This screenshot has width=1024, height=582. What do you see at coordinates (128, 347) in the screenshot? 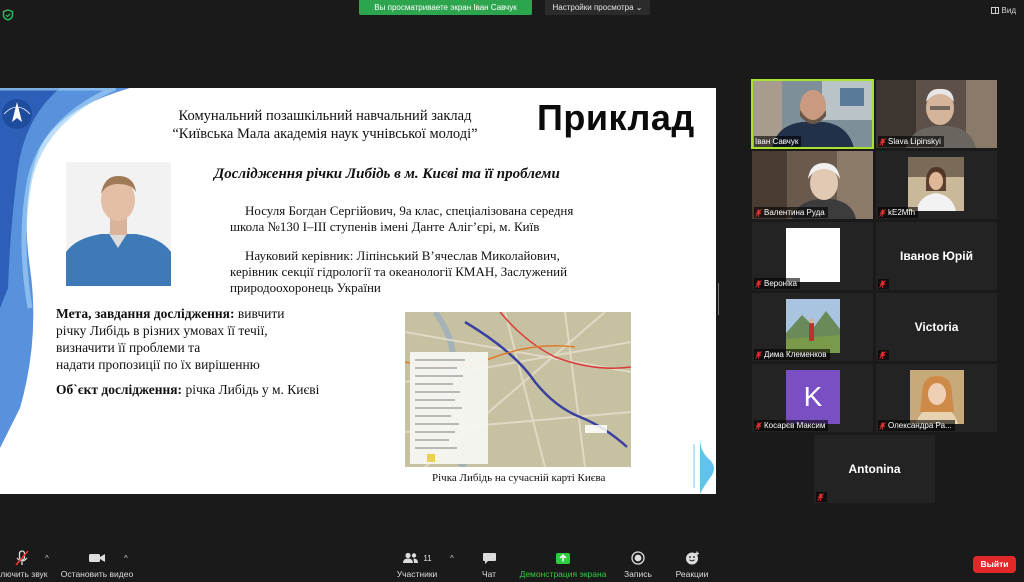
I see `goal-line-3: визначити її проблеми та` at bounding box center [128, 347].